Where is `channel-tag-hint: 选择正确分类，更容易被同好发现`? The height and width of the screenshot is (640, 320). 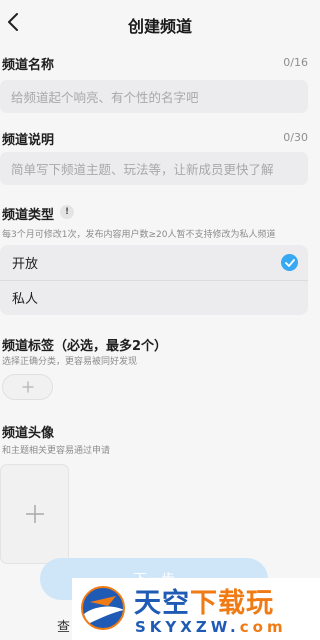
channel-tag-hint: 选择正确分类，更容易被同好发现 is located at coordinates (70, 362).